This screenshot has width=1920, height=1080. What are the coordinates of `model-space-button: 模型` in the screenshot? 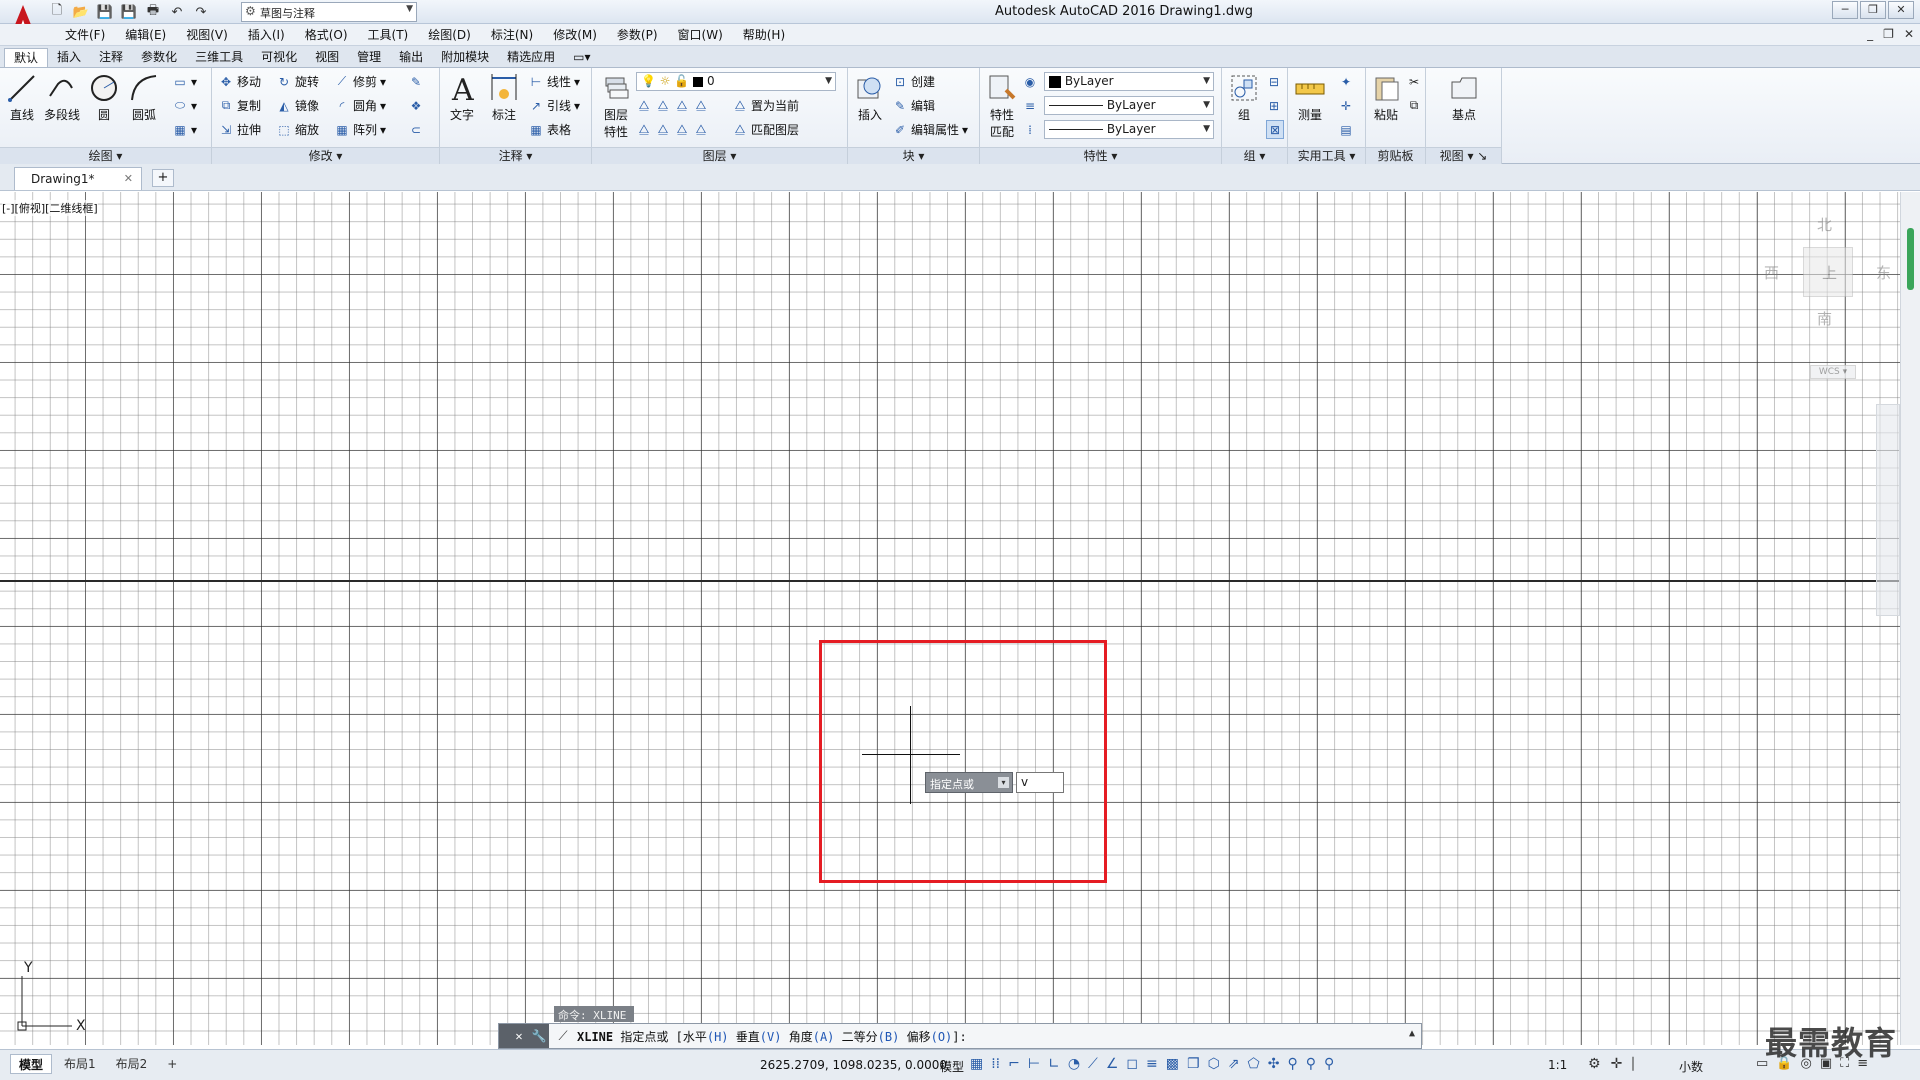 It's located at (952, 1066).